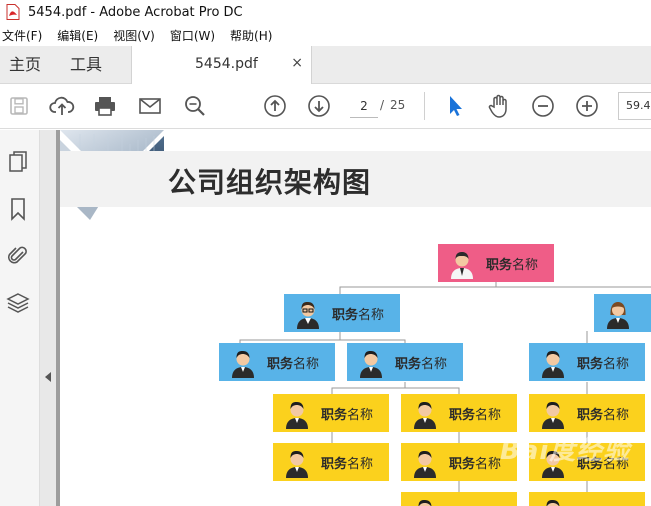  What do you see at coordinates (325, 12) in the screenshot?
I see `title-bar: 5454.pdf - Adobe Acrobat Pro DC` at bounding box center [325, 12].